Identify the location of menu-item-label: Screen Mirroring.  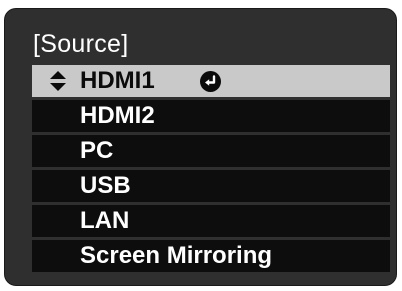
(176, 255).